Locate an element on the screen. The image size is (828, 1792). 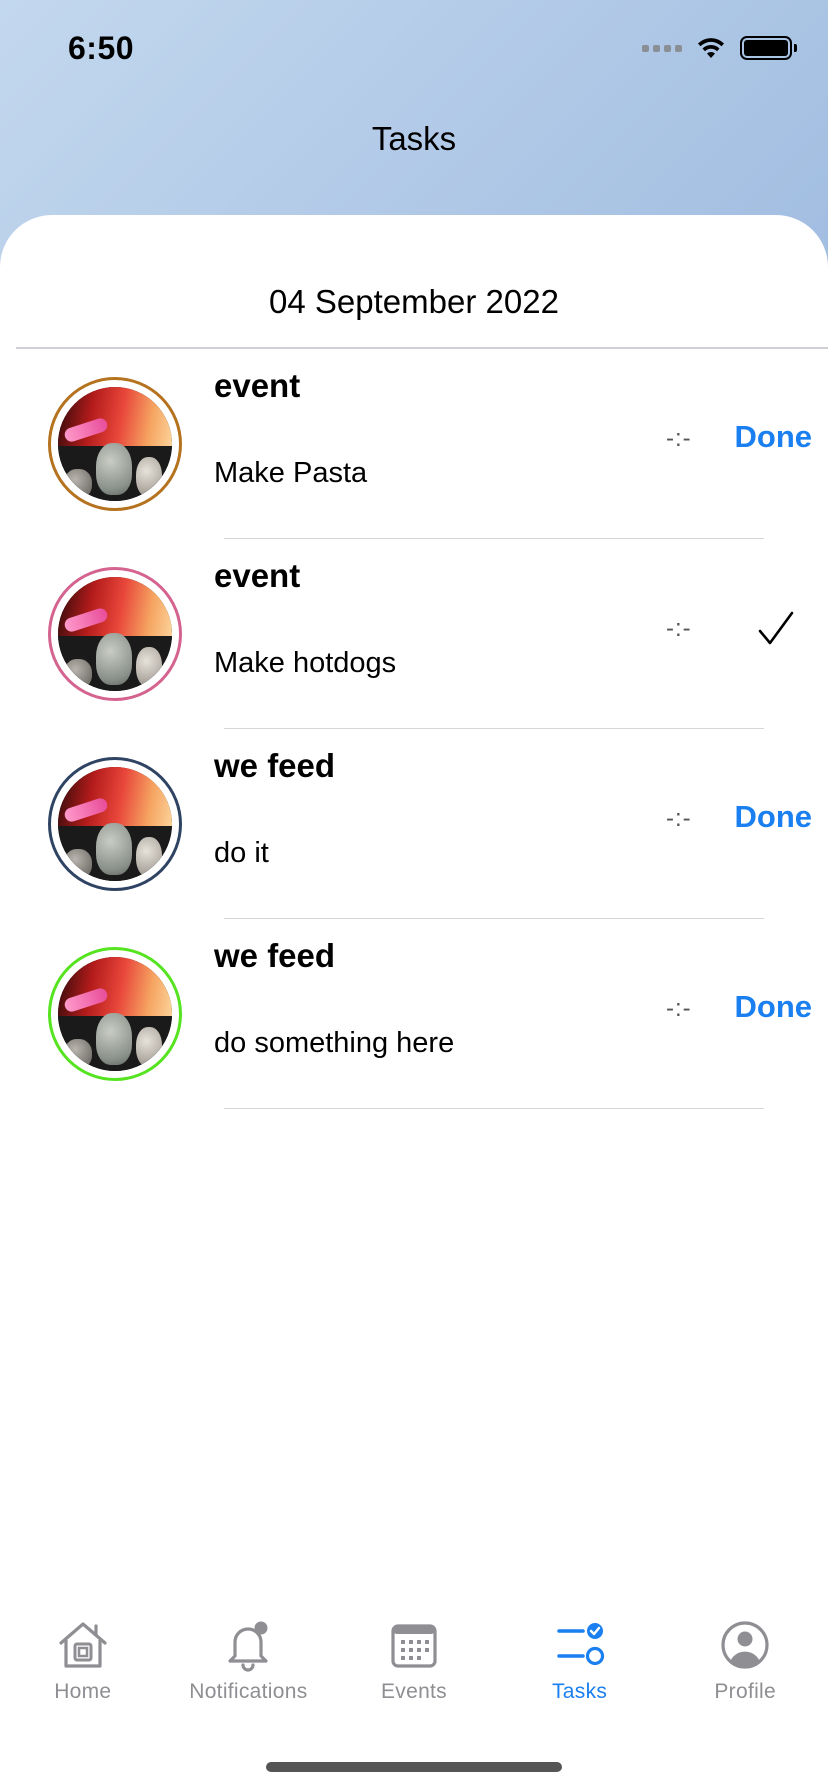
tab-label: Notifications is located at coordinates (248, 1691).